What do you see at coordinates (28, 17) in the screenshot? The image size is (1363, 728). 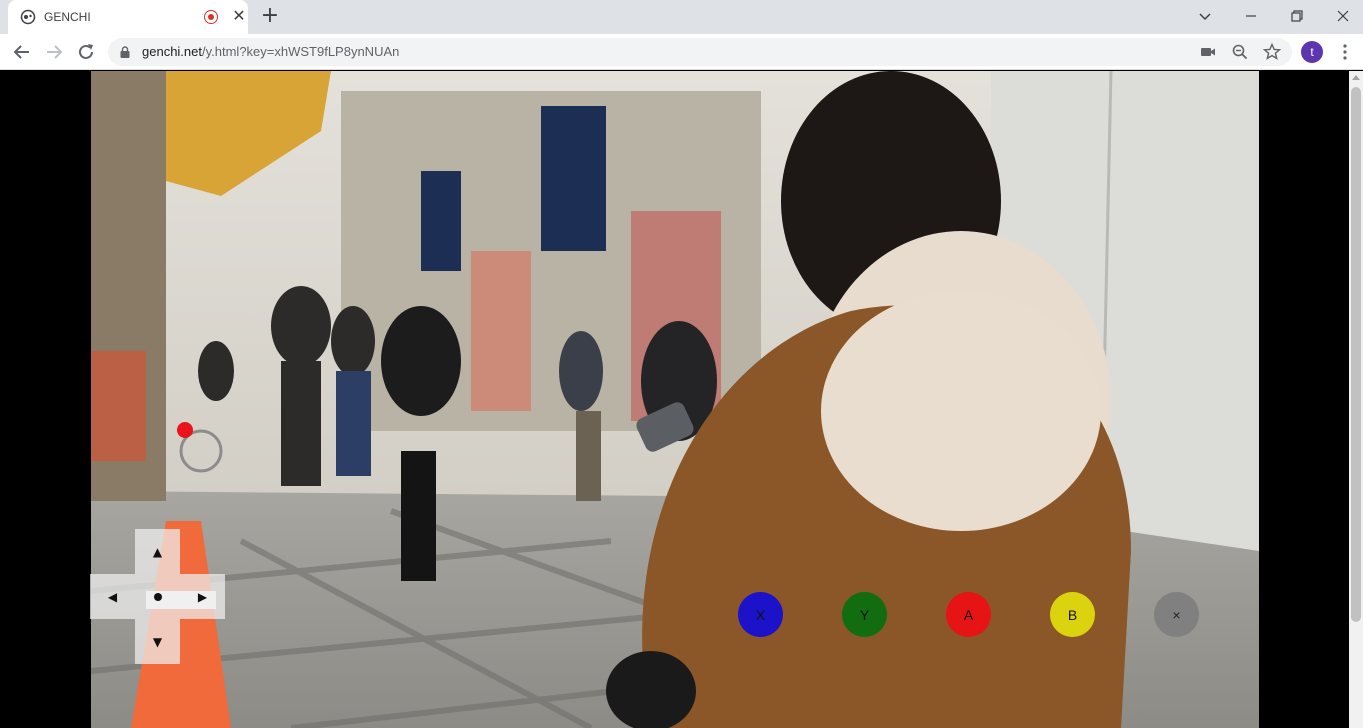 I see `genchi-logo-icon` at bounding box center [28, 17].